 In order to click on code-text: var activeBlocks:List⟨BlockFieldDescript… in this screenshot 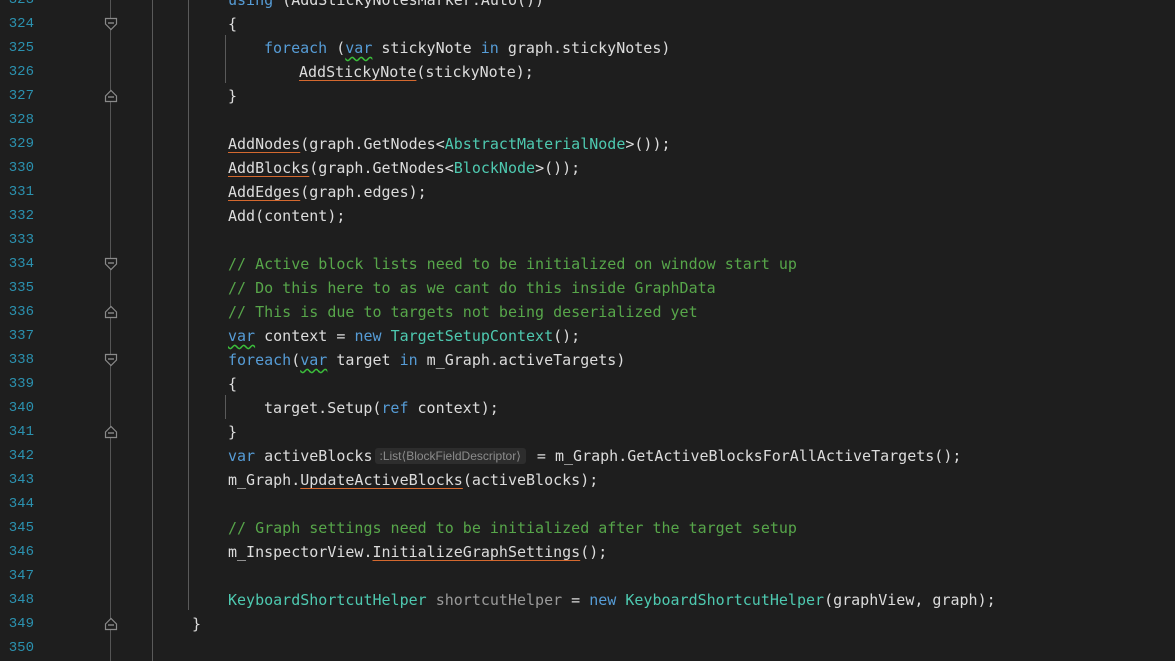, I will do `click(594, 456)`.